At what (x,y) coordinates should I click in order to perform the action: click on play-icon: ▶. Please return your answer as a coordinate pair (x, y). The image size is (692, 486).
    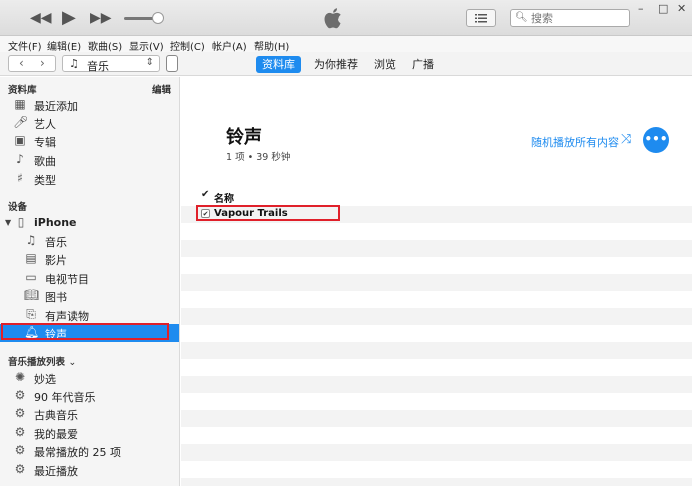
    Looking at the image, I should click on (69, 18).